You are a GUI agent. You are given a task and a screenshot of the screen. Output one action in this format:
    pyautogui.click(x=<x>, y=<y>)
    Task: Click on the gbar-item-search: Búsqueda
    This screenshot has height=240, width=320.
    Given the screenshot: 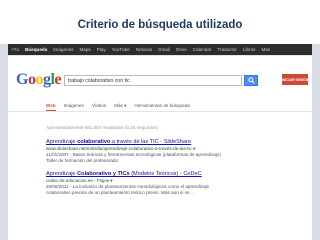 What is the action you would take?
    pyautogui.click(x=36, y=49)
    